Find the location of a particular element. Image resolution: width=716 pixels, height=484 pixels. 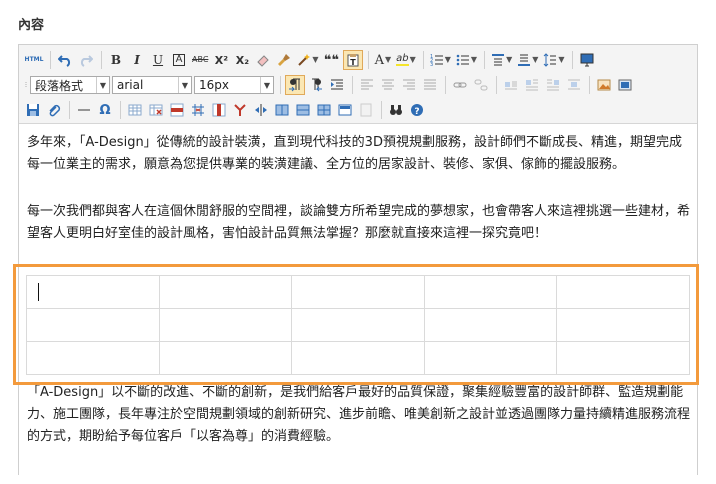

help-icon: ? is located at coordinates (417, 110).